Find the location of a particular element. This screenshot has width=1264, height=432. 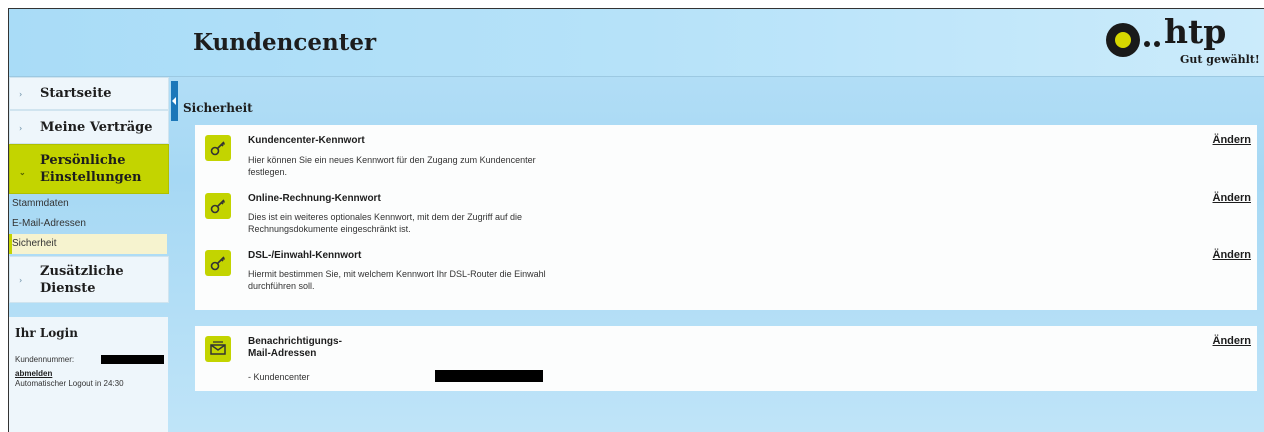

logout-link: abmelden is located at coordinates (33, 373).